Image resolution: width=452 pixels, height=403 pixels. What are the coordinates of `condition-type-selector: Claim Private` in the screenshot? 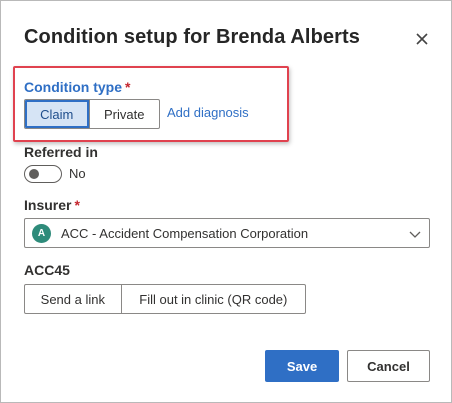 It's located at (92, 114).